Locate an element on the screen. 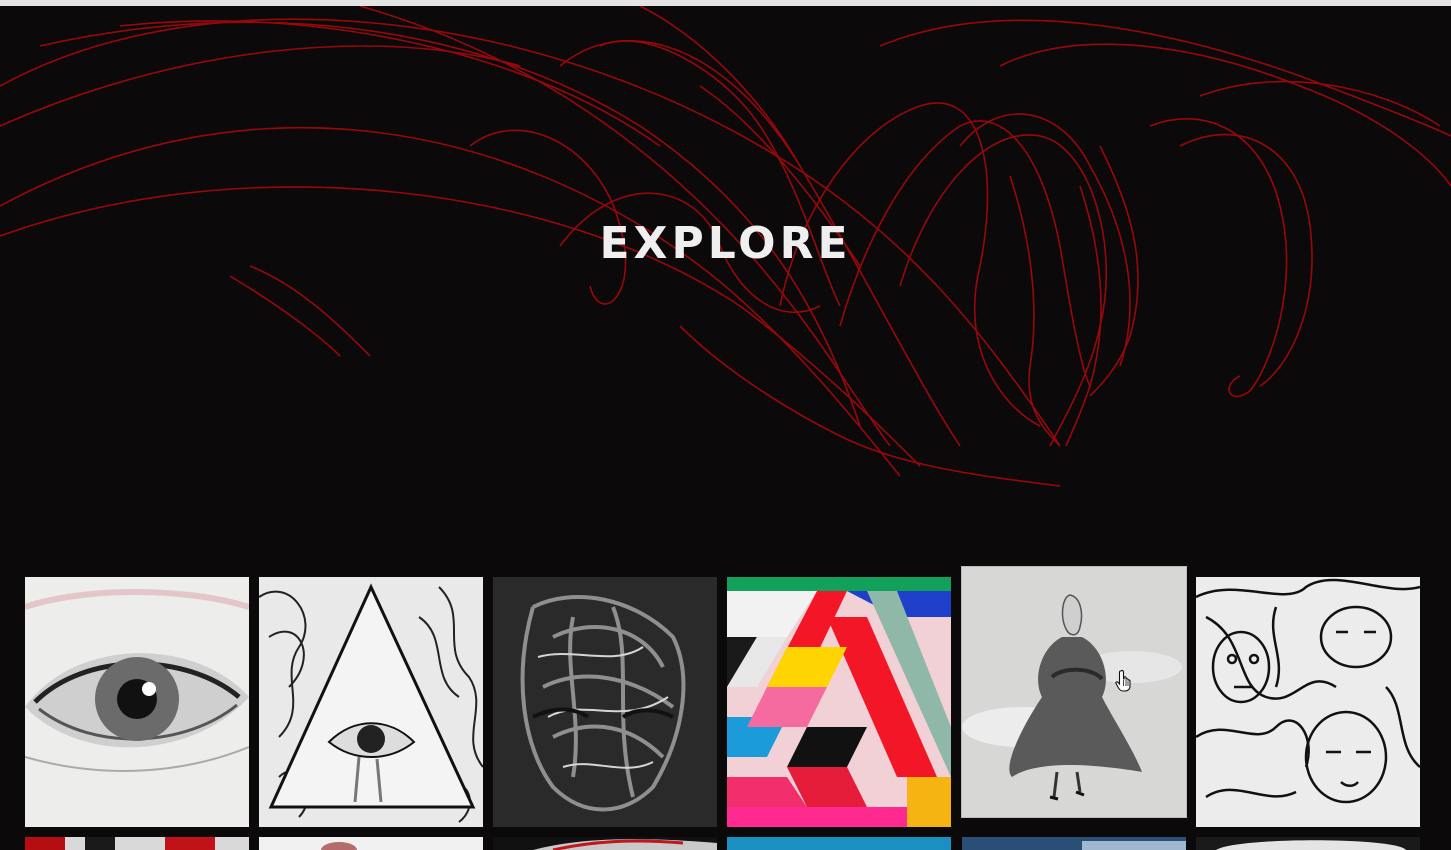 This screenshot has width=1451, height=850. tangled-face-artwork is located at coordinates (605, 702).